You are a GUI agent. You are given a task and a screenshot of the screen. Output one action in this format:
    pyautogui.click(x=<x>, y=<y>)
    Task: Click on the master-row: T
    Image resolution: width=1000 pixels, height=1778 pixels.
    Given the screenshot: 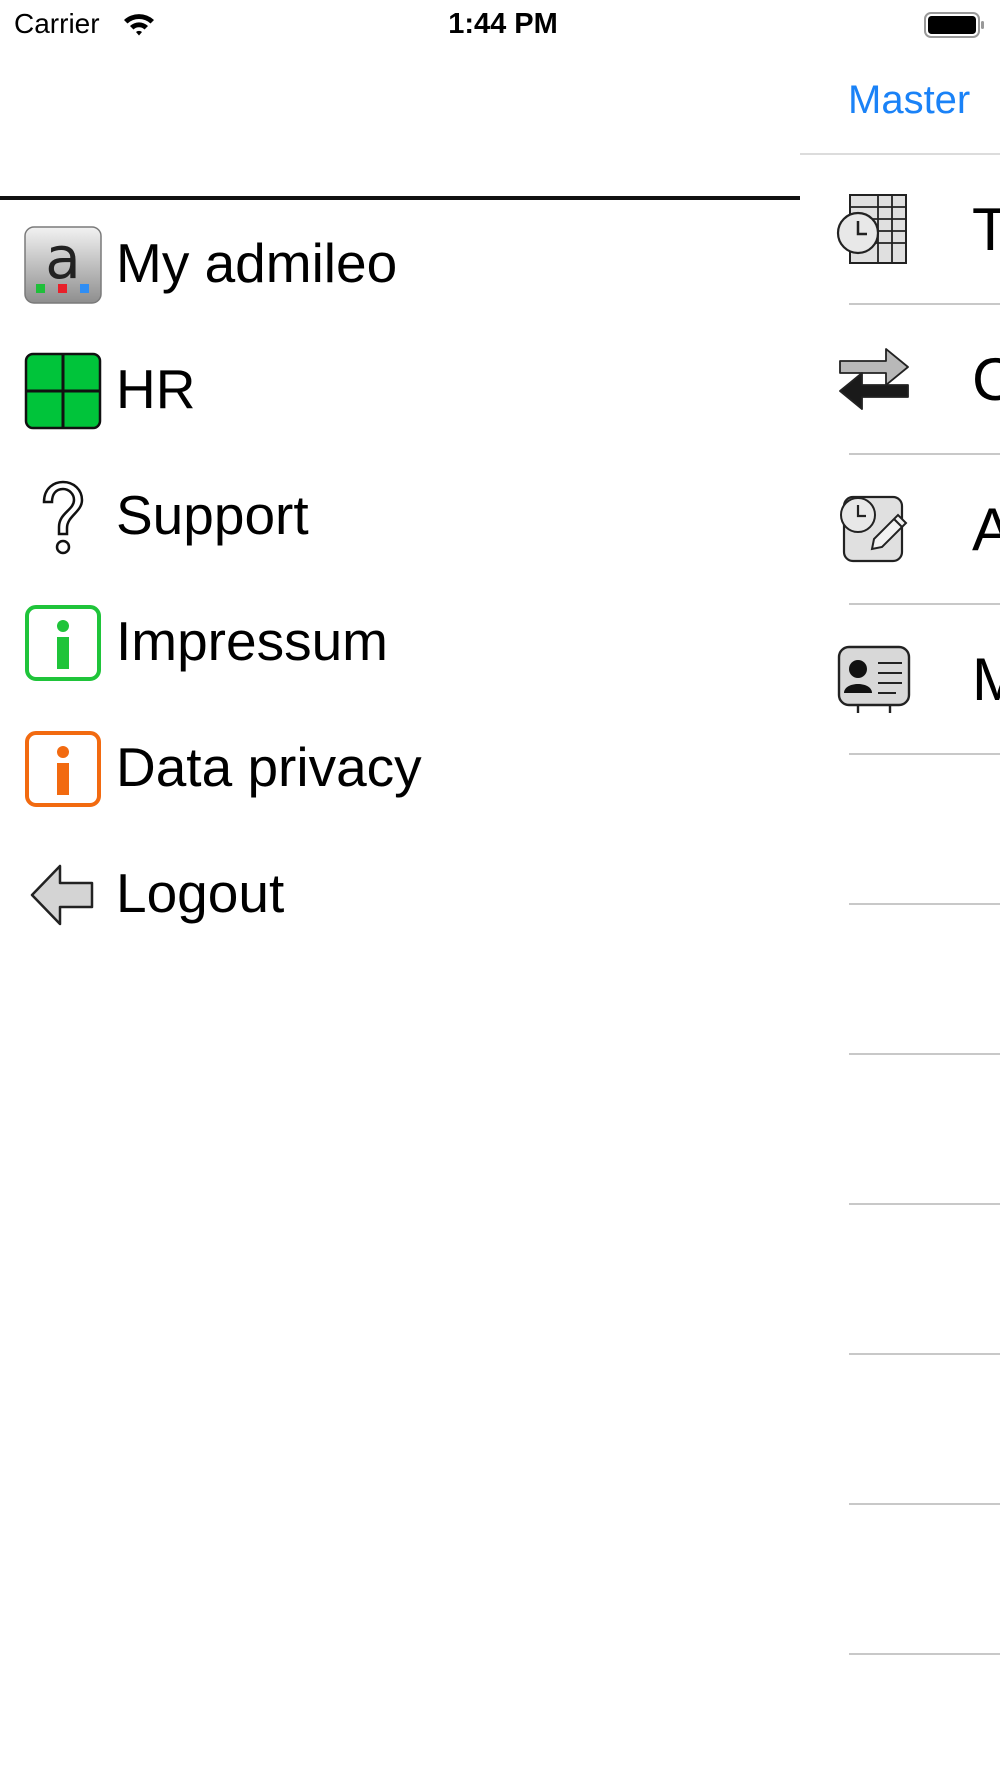 What is the action you would take?
    pyautogui.click(x=900, y=230)
    